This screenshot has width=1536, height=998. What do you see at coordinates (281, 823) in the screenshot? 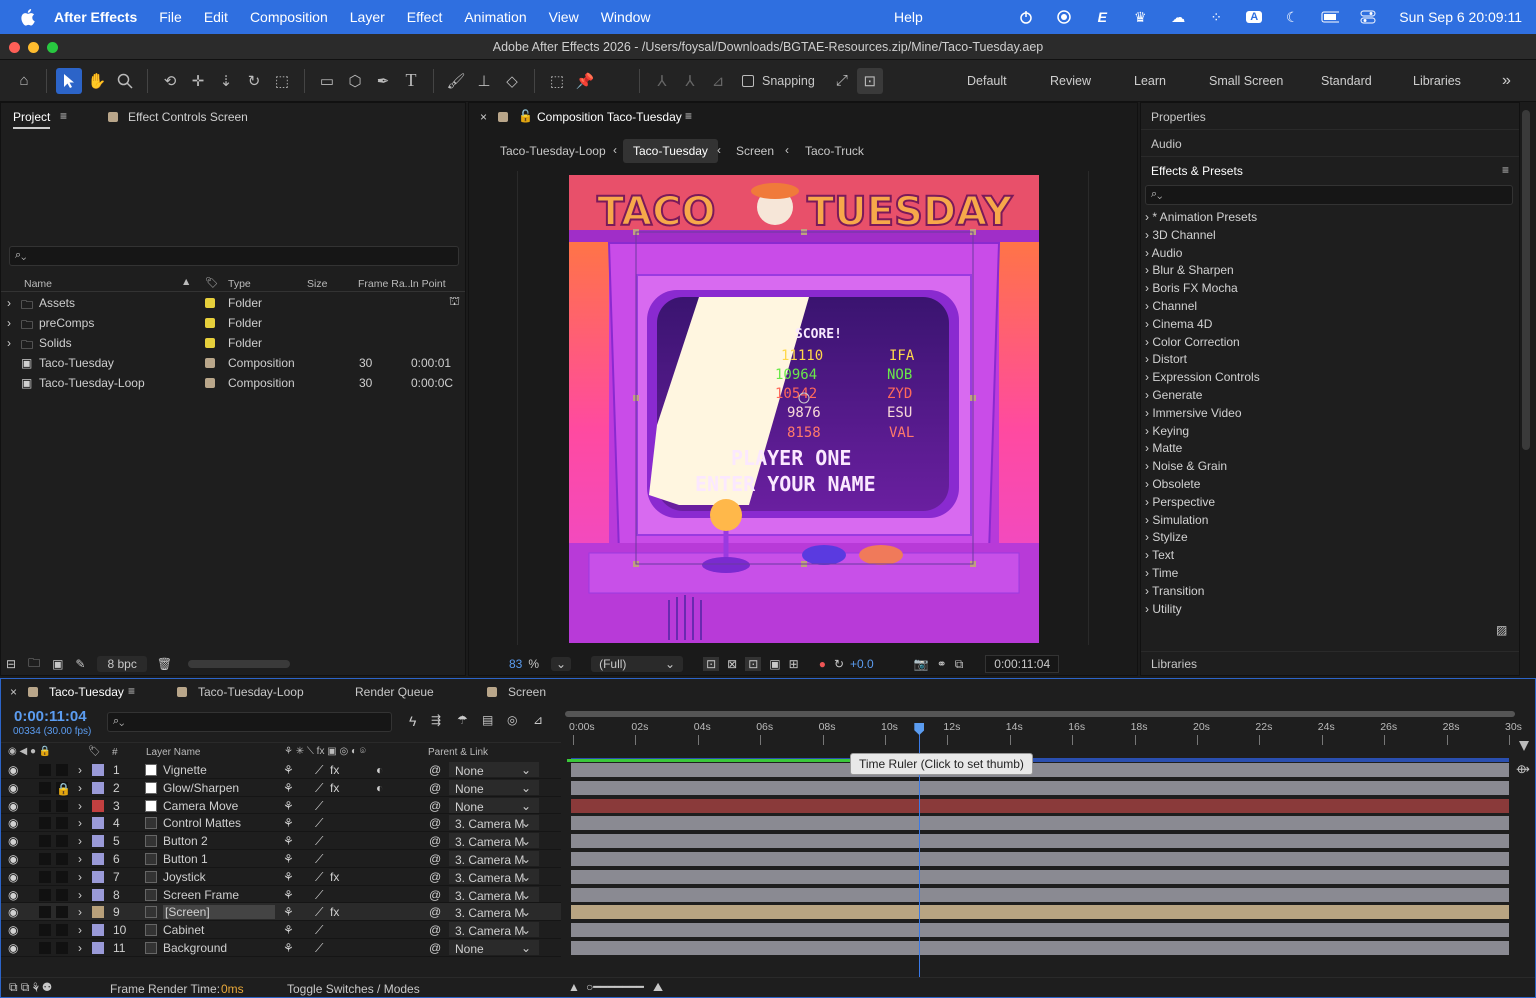
I see `layer-row: ◉ › 4 Control Mattes ⚘ ⟋ @3. Camera M ⌄` at bounding box center [281, 823].